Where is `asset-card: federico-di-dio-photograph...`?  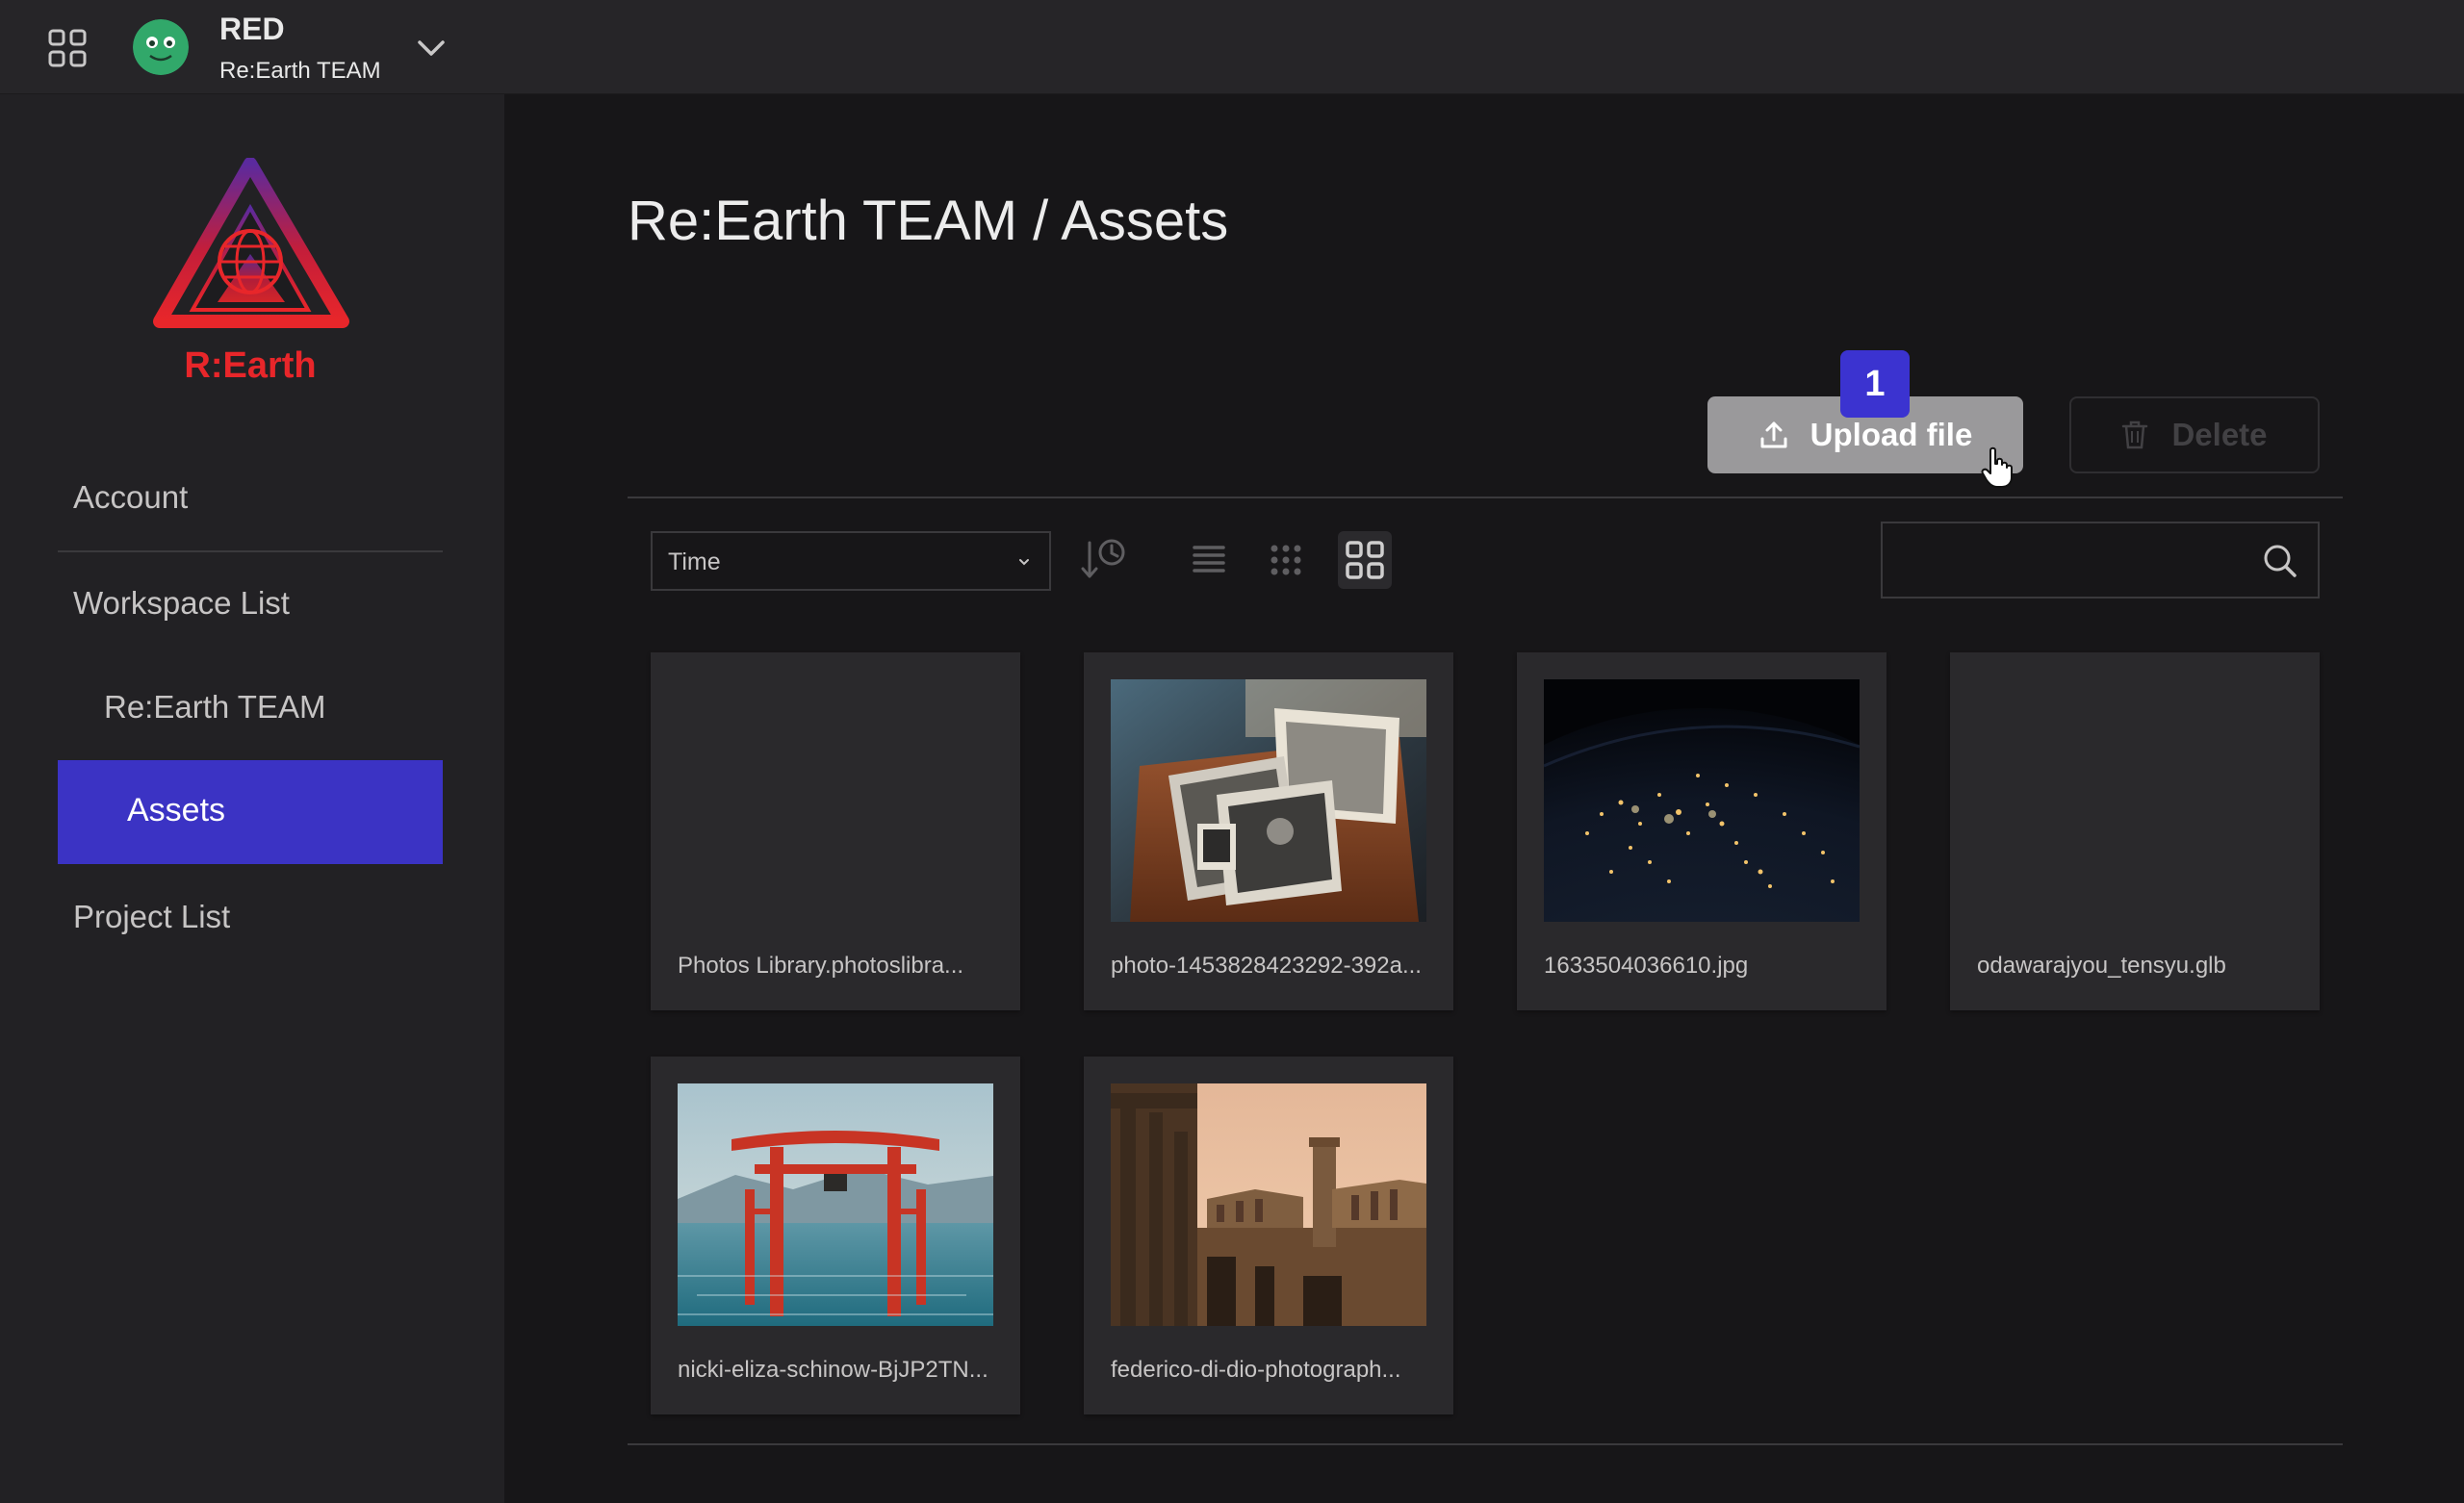 asset-card: federico-di-dio-photograph... is located at coordinates (1268, 1235).